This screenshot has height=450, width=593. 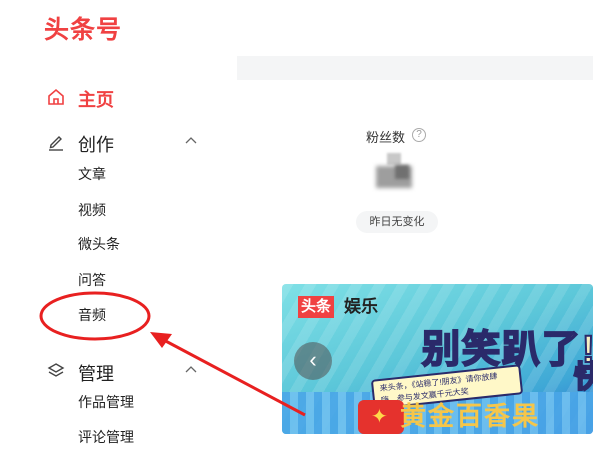 What do you see at coordinates (92, 210) in the screenshot?
I see `sidebar-item-video: 视频` at bounding box center [92, 210].